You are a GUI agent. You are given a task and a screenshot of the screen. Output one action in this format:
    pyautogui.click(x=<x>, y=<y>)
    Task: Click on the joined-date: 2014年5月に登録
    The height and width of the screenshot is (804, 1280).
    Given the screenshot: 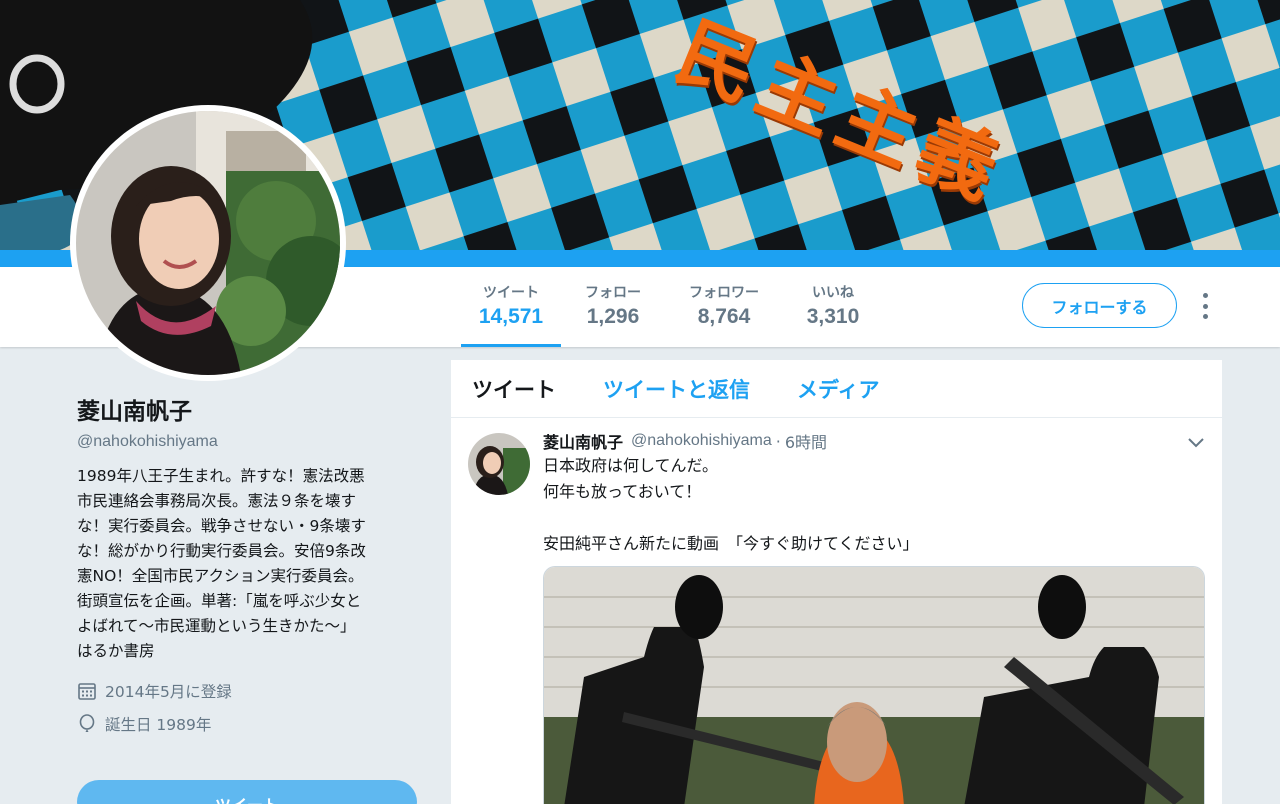 What is the action you would take?
    pyautogui.click(x=249, y=691)
    